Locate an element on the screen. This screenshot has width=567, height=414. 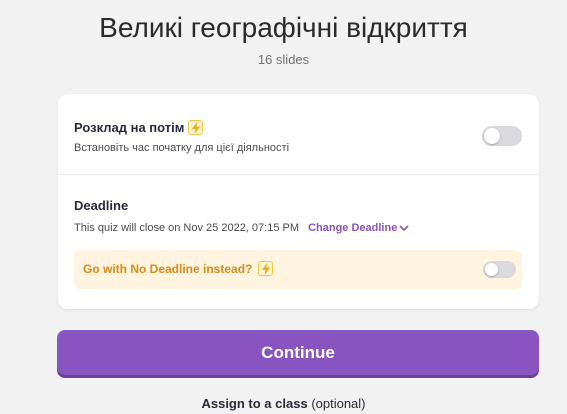
continue-button: Continue is located at coordinates (298, 352).